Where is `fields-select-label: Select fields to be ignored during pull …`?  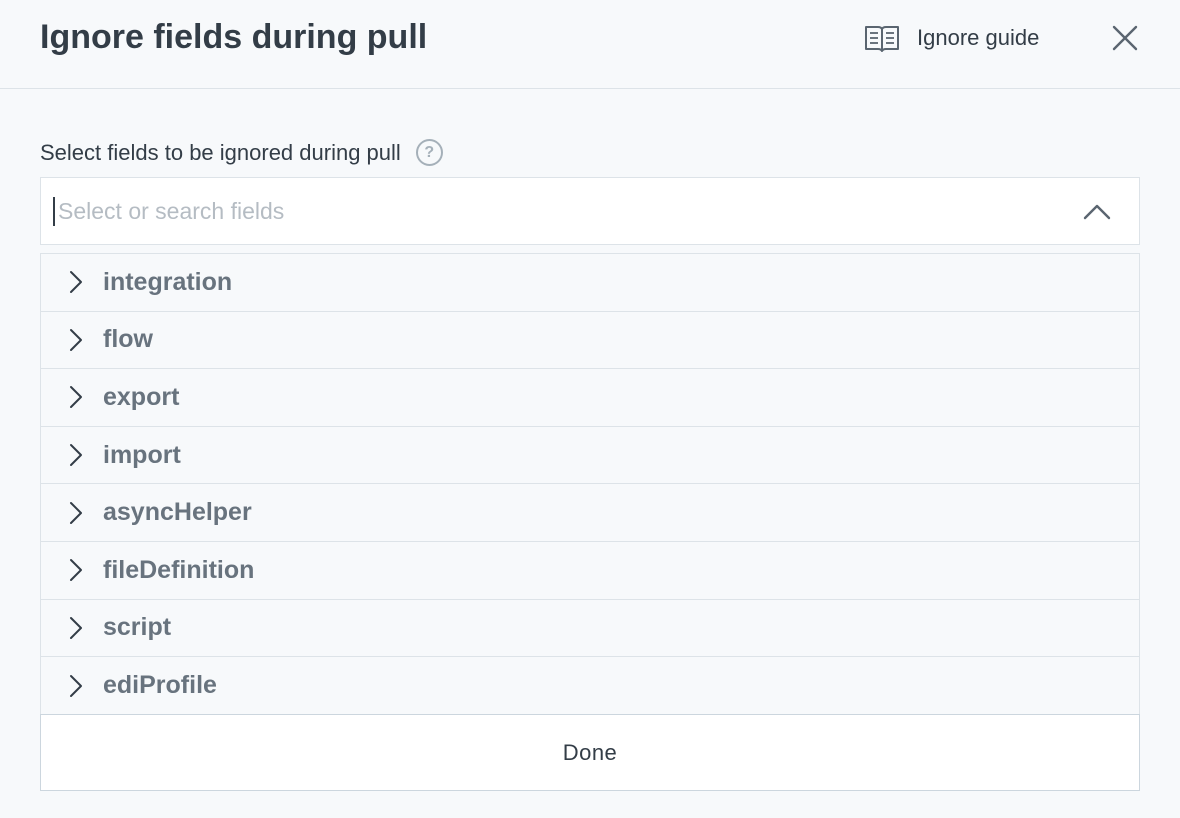
fields-select-label: Select fields to be ignored during pull … is located at coordinates (241, 152).